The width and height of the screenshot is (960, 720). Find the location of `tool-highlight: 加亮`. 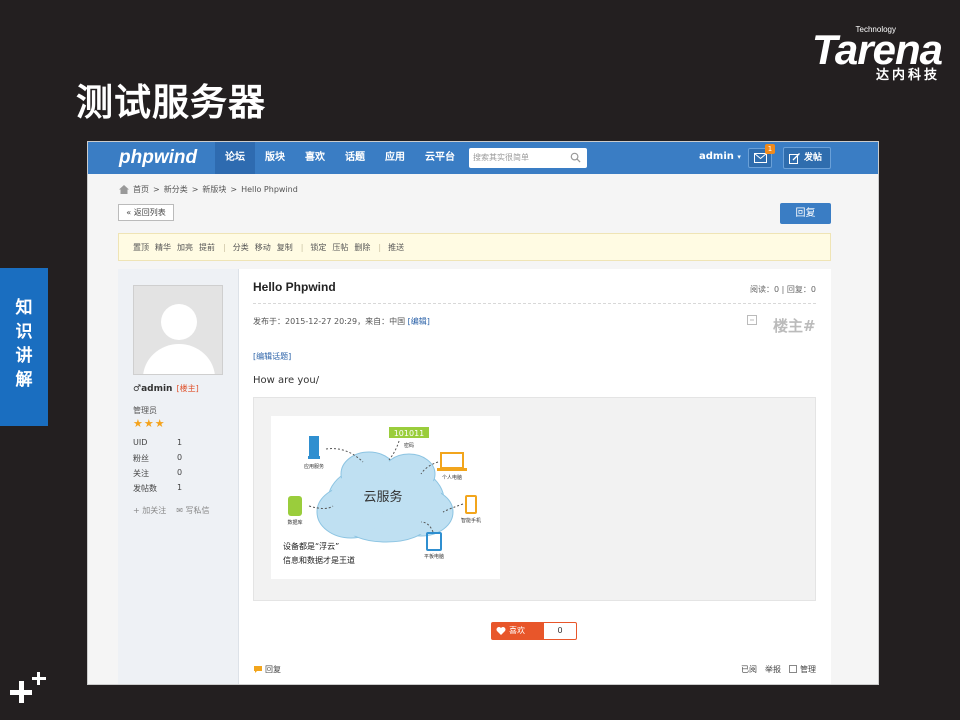

tool-highlight: 加亮 is located at coordinates (185, 247).